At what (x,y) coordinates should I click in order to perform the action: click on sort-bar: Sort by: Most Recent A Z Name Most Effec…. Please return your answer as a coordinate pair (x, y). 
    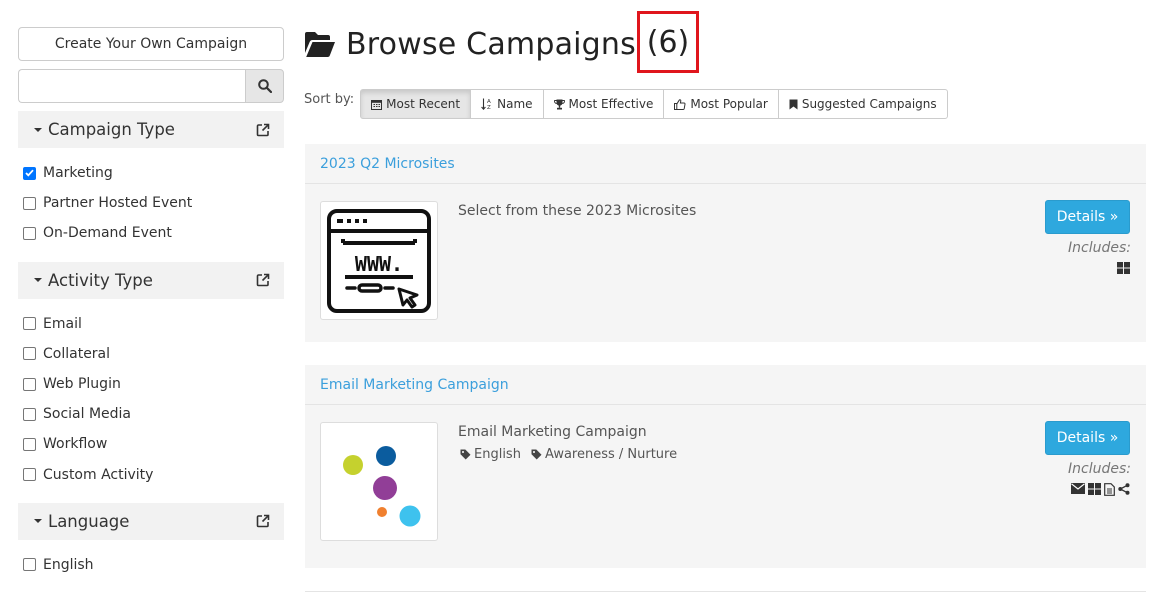
    Looking at the image, I should click on (626, 104).